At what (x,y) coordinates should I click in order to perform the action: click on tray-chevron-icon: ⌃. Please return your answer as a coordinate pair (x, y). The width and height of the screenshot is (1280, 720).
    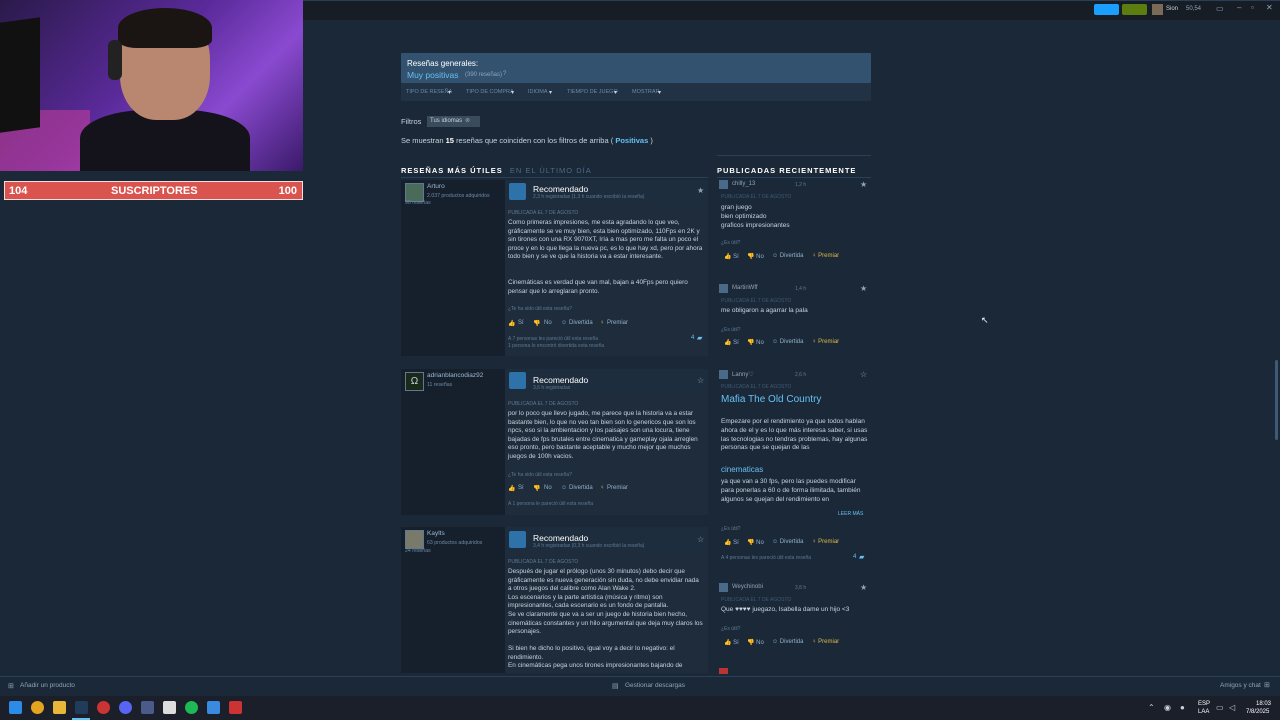
    Looking at the image, I should click on (1151, 707).